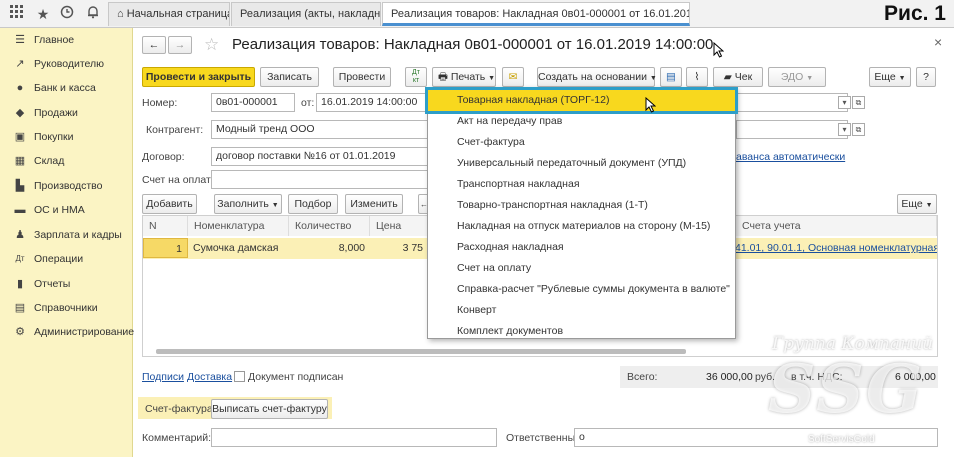 The height and width of the screenshot is (457, 954). Describe the element at coordinates (513, 77) in the screenshot. I see `email-button: ✉` at that location.